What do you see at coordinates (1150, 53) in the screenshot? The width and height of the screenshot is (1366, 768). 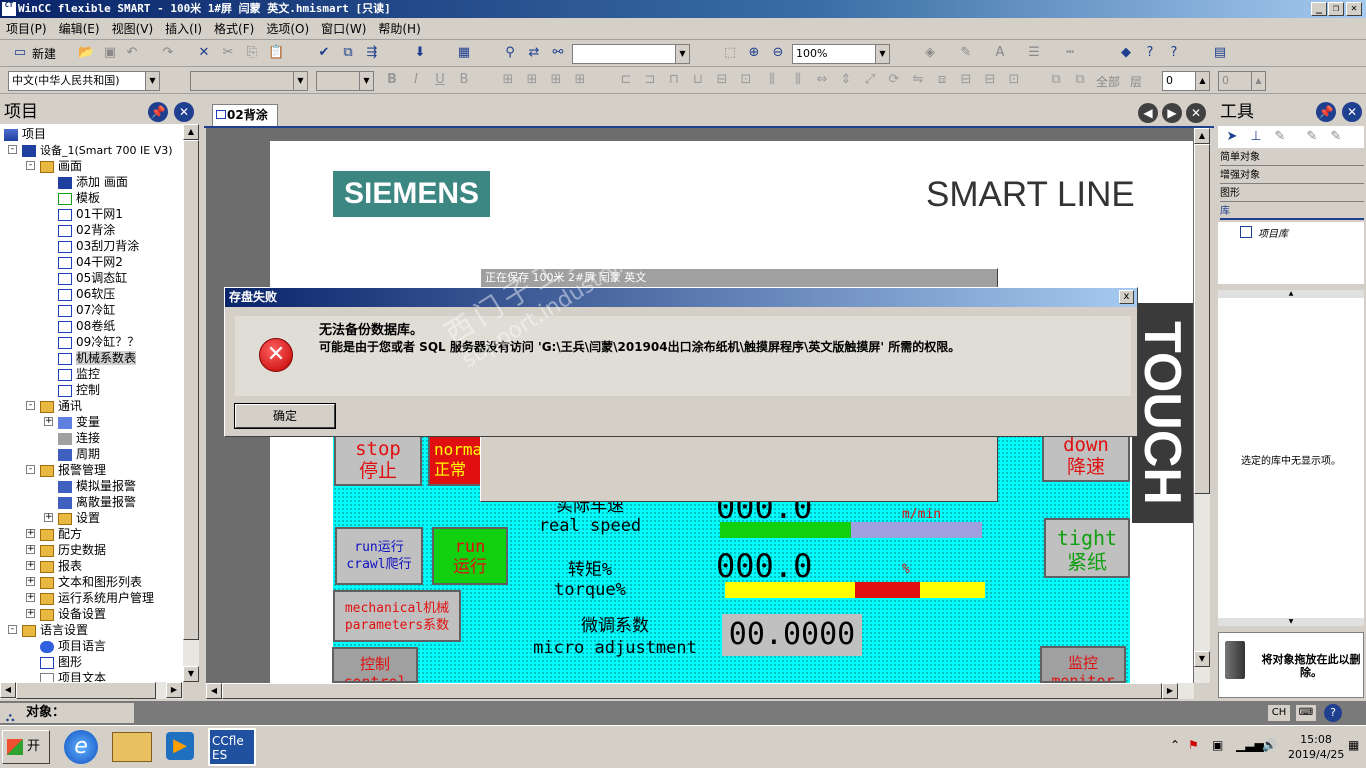 I see `help-icon: ?` at bounding box center [1150, 53].